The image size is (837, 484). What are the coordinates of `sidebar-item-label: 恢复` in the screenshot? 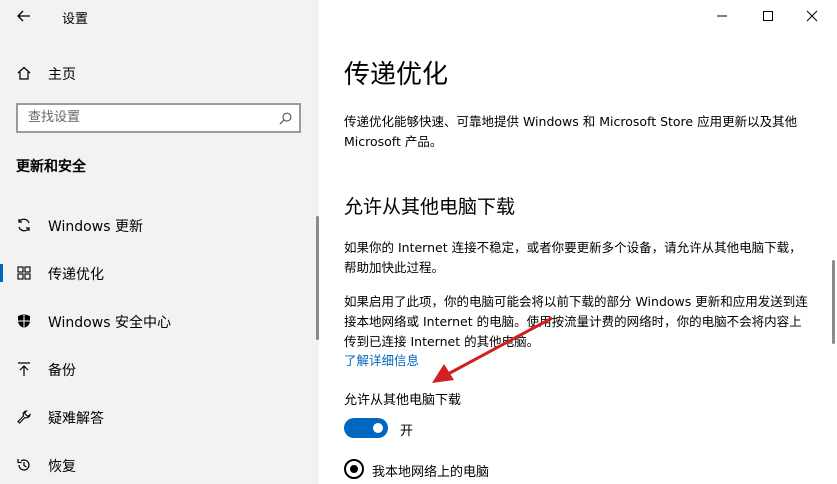 It's located at (62, 467).